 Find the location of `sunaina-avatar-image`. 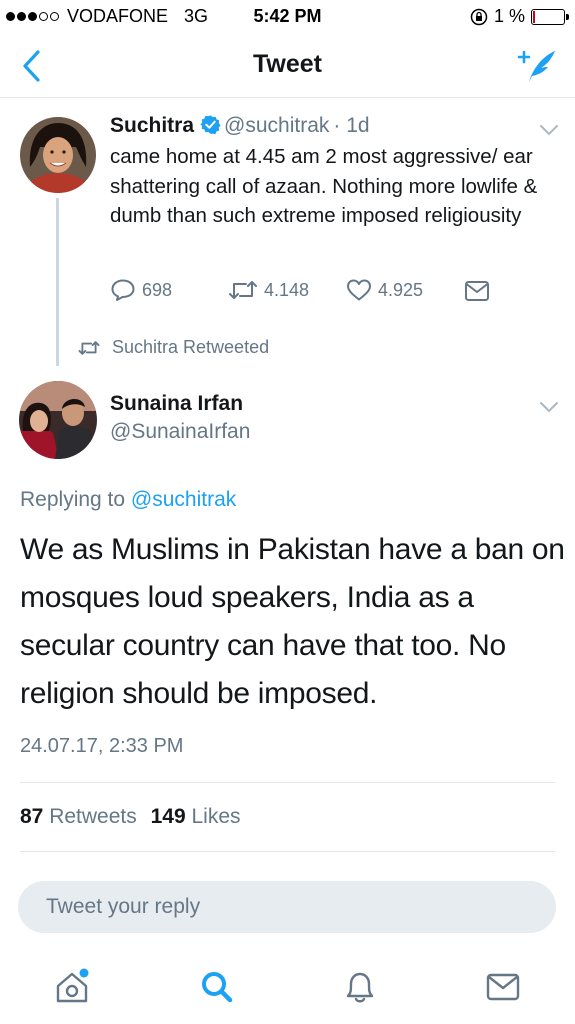

sunaina-avatar-image is located at coordinates (58, 420).